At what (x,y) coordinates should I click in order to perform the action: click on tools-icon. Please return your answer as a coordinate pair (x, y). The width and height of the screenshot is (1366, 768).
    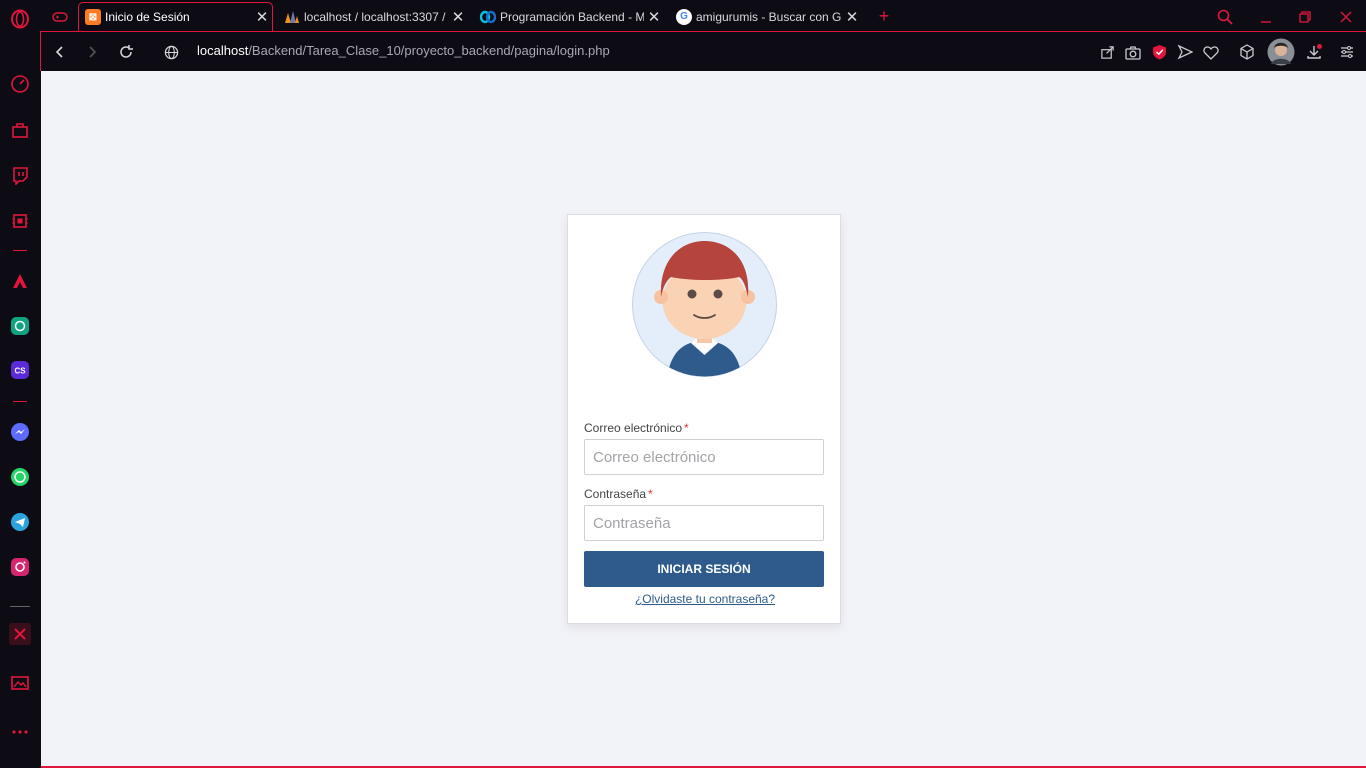
    Looking at the image, I should click on (20, 634).